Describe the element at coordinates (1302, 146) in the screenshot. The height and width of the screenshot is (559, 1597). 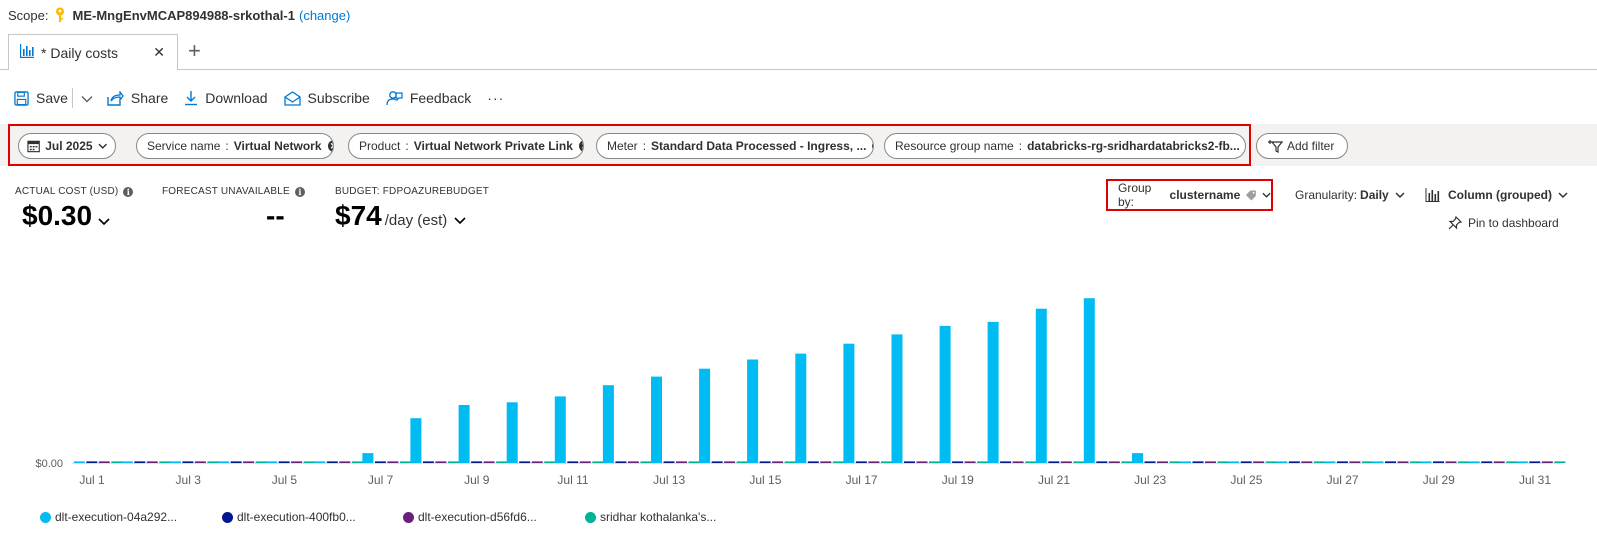
I see `add-filter-button: Add filter` at that location.